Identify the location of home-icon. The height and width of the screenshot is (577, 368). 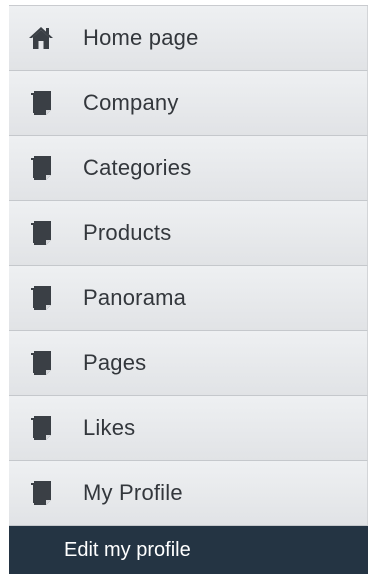
(41, 38).